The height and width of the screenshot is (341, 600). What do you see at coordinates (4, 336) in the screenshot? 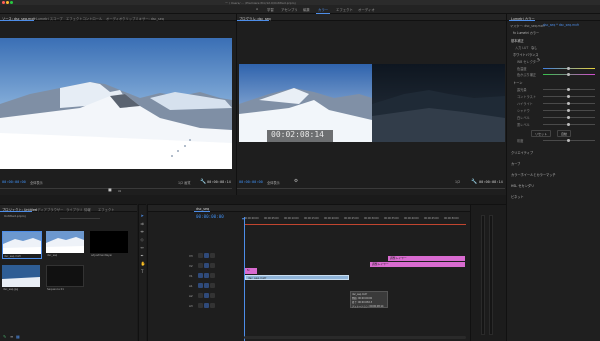
I see `pencil-icon: ✎` at bounding box center [4, 336].